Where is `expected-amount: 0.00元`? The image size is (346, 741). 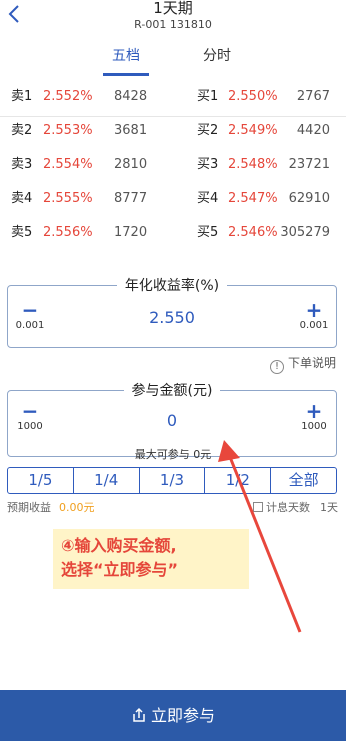
expected-amount: 0.00元 is located at coordinates (77, 507).